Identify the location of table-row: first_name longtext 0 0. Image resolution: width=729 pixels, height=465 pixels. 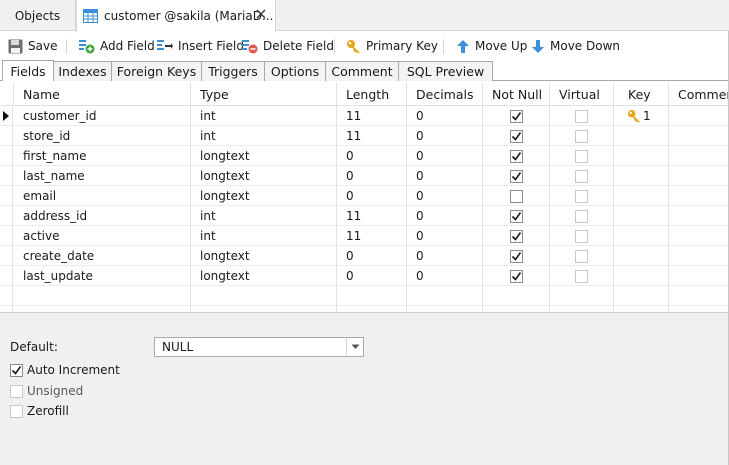
(364, 156).